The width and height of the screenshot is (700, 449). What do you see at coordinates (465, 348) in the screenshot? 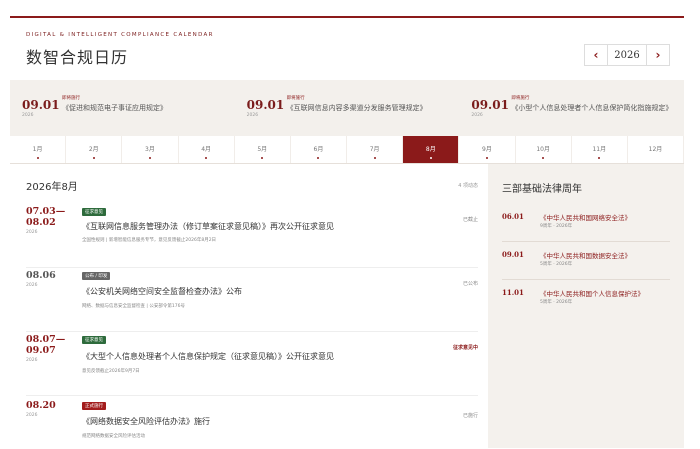
I see `item-status: 征求意见中` at bounding box center [465, 348].